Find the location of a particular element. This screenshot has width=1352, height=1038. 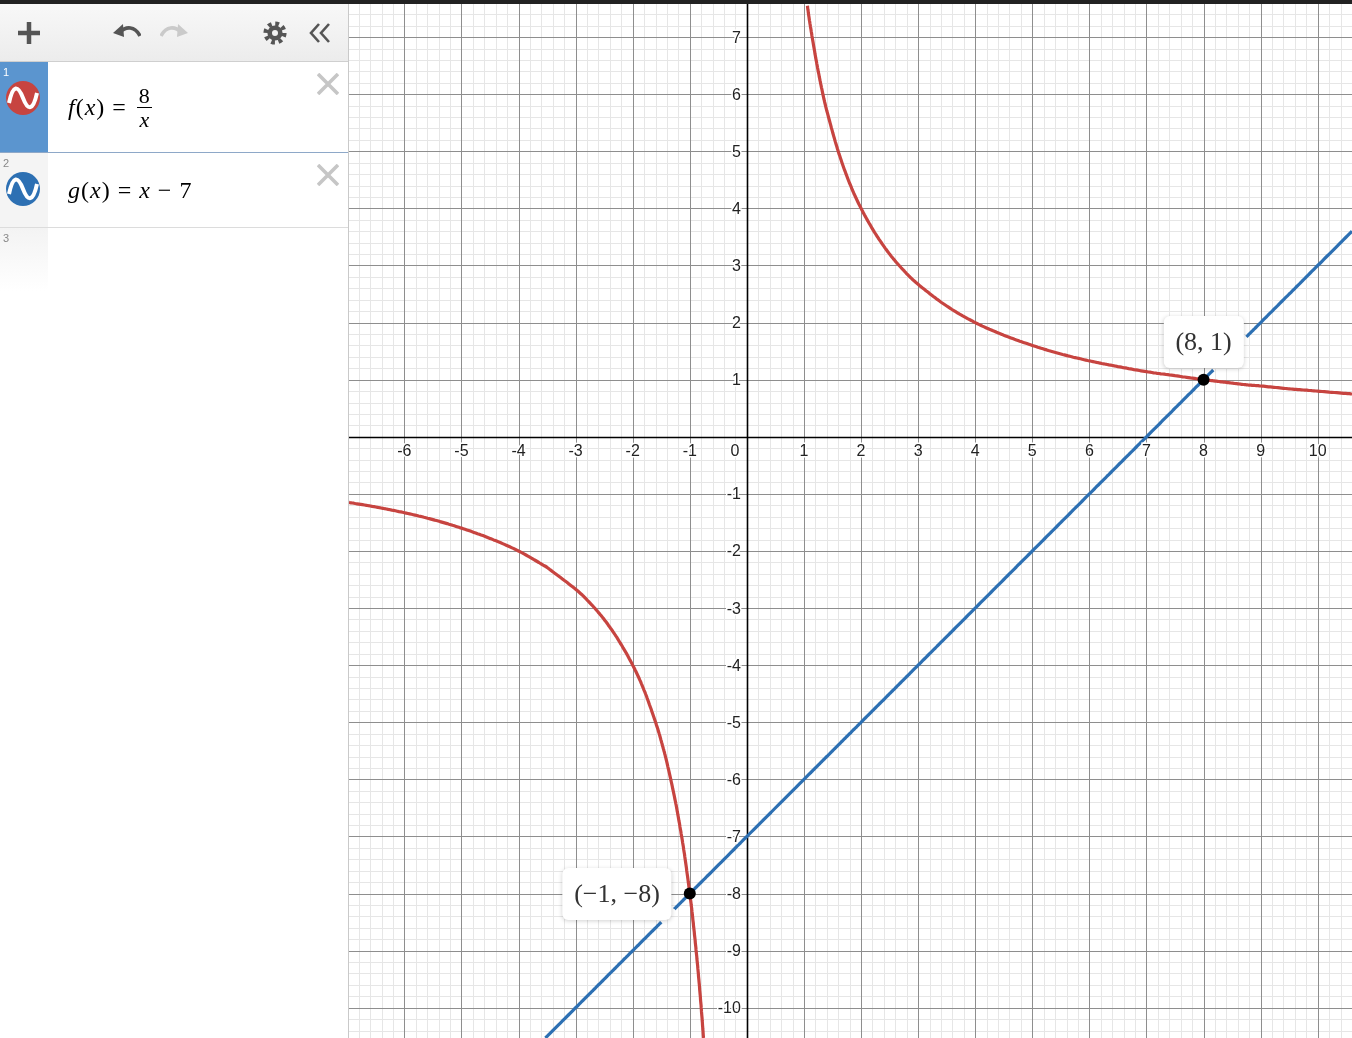

row-number: 1 is located at coordinates (6, 72).